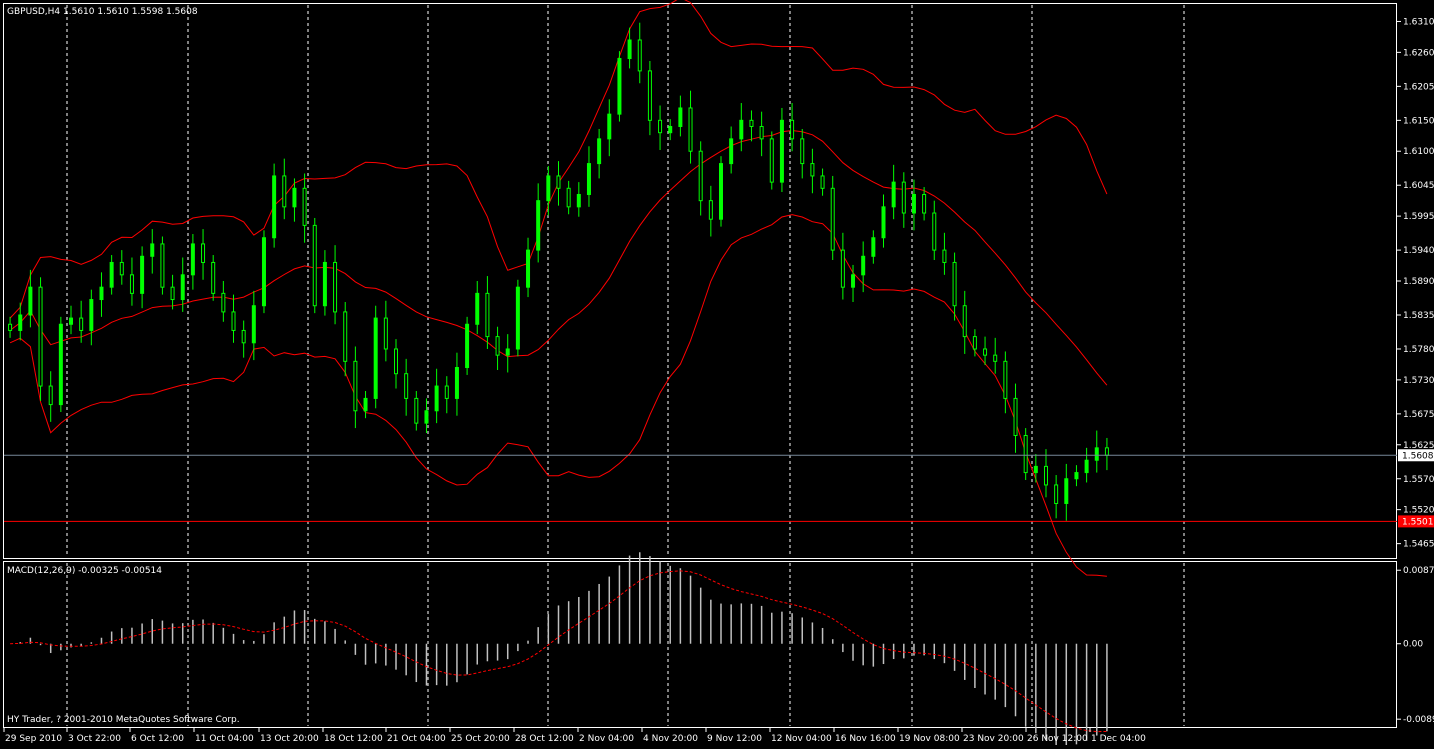 This screenshot has height=749, width=1434. Describe the element at coordinates (670, 739) in the screenshot. I see `time-tick-label: 4 Nov 20:00` at that location.